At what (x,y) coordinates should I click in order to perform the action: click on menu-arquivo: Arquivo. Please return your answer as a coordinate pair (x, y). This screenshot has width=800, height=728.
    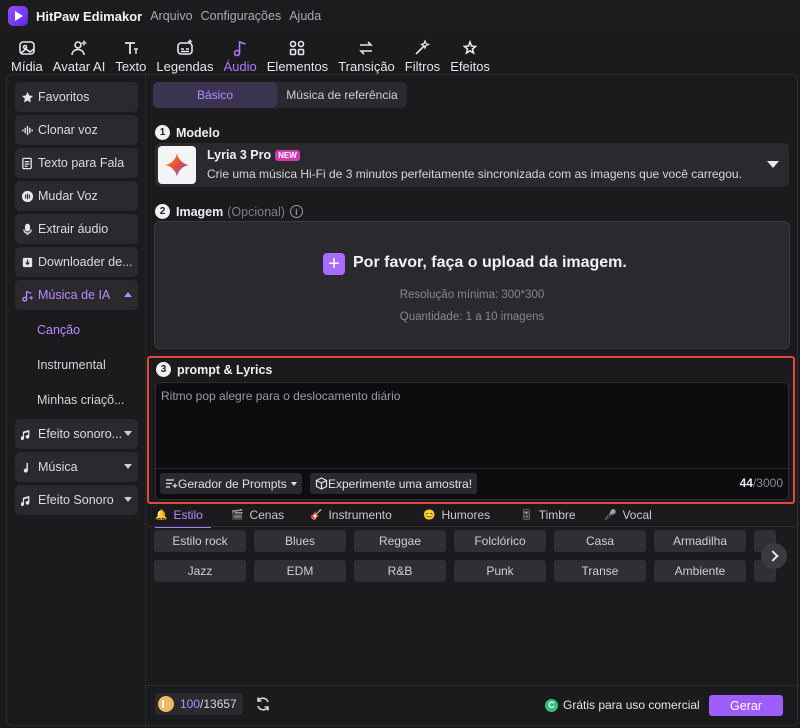
    Looking at the image, I should click on (171, 16).